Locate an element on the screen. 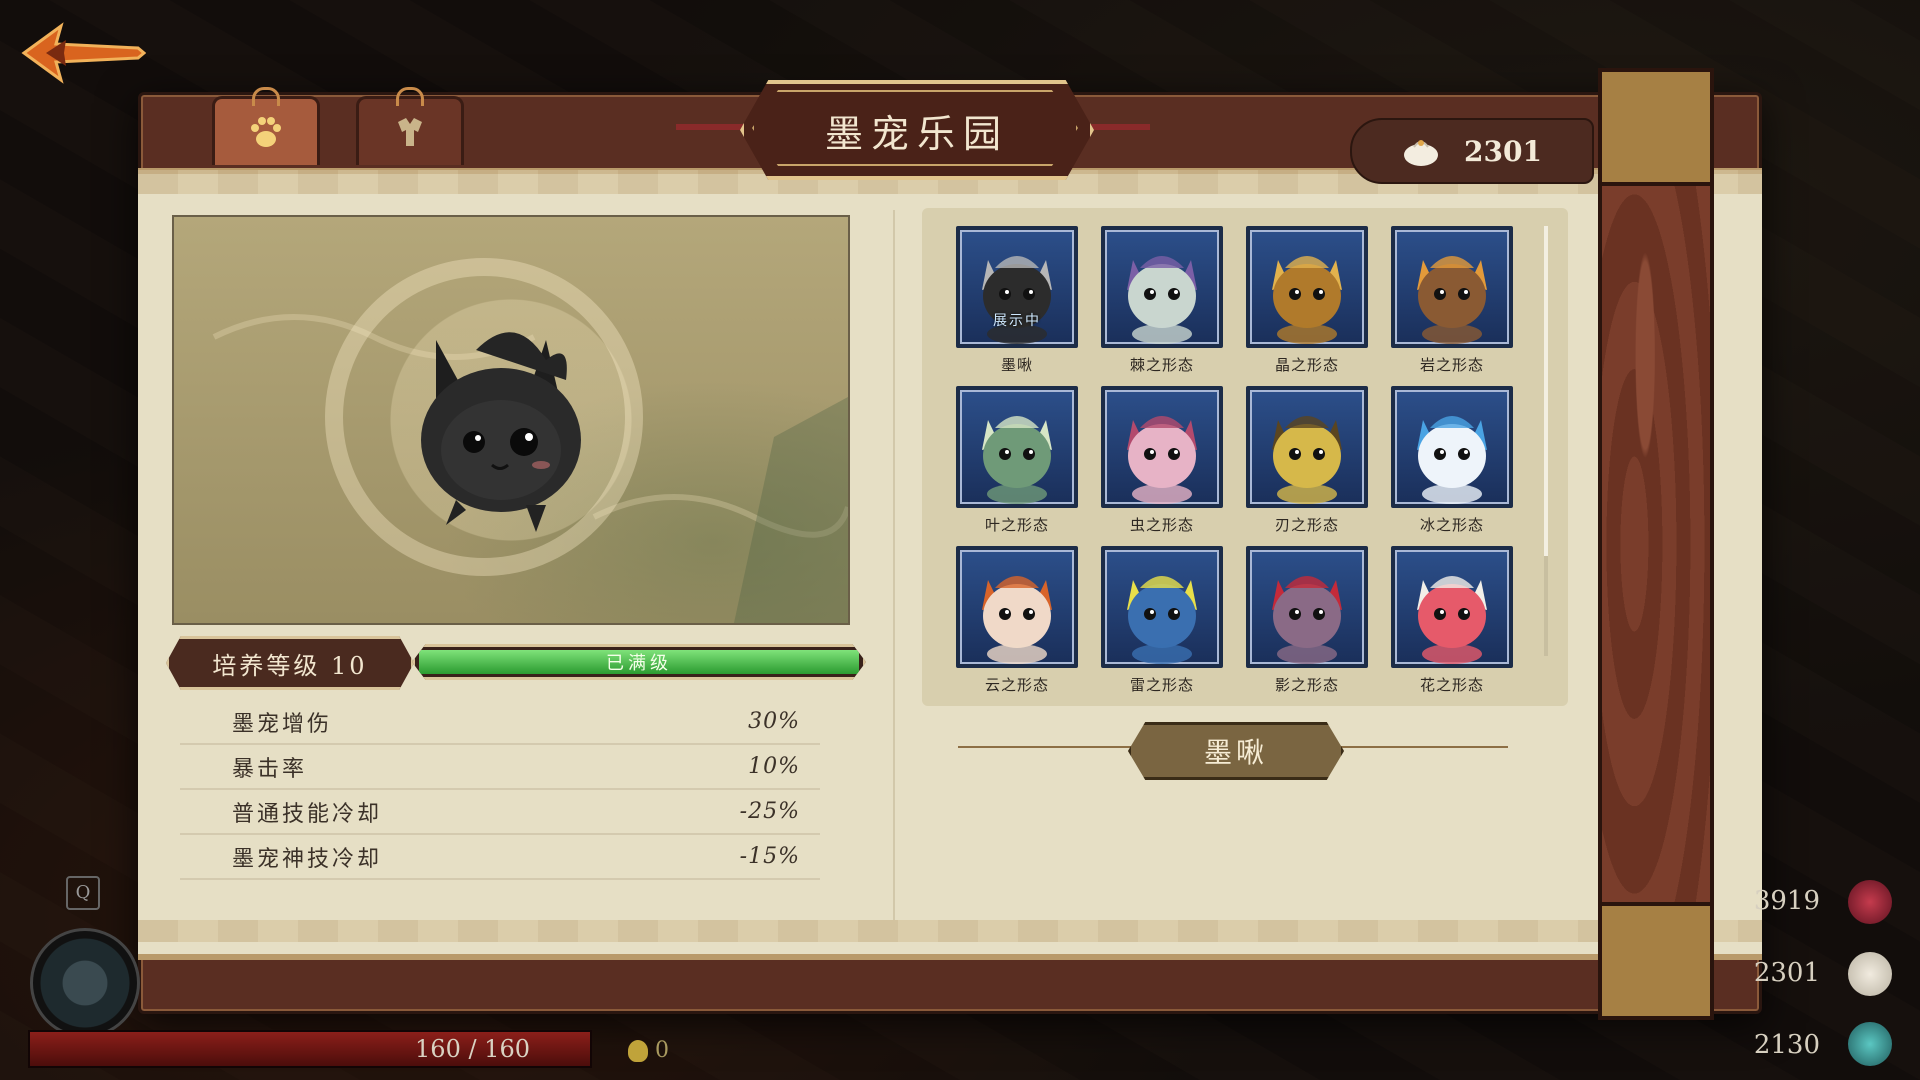 This screenshot has width=1920, height=1080. key-hint-q: Q is located at coordinates (83, 893).